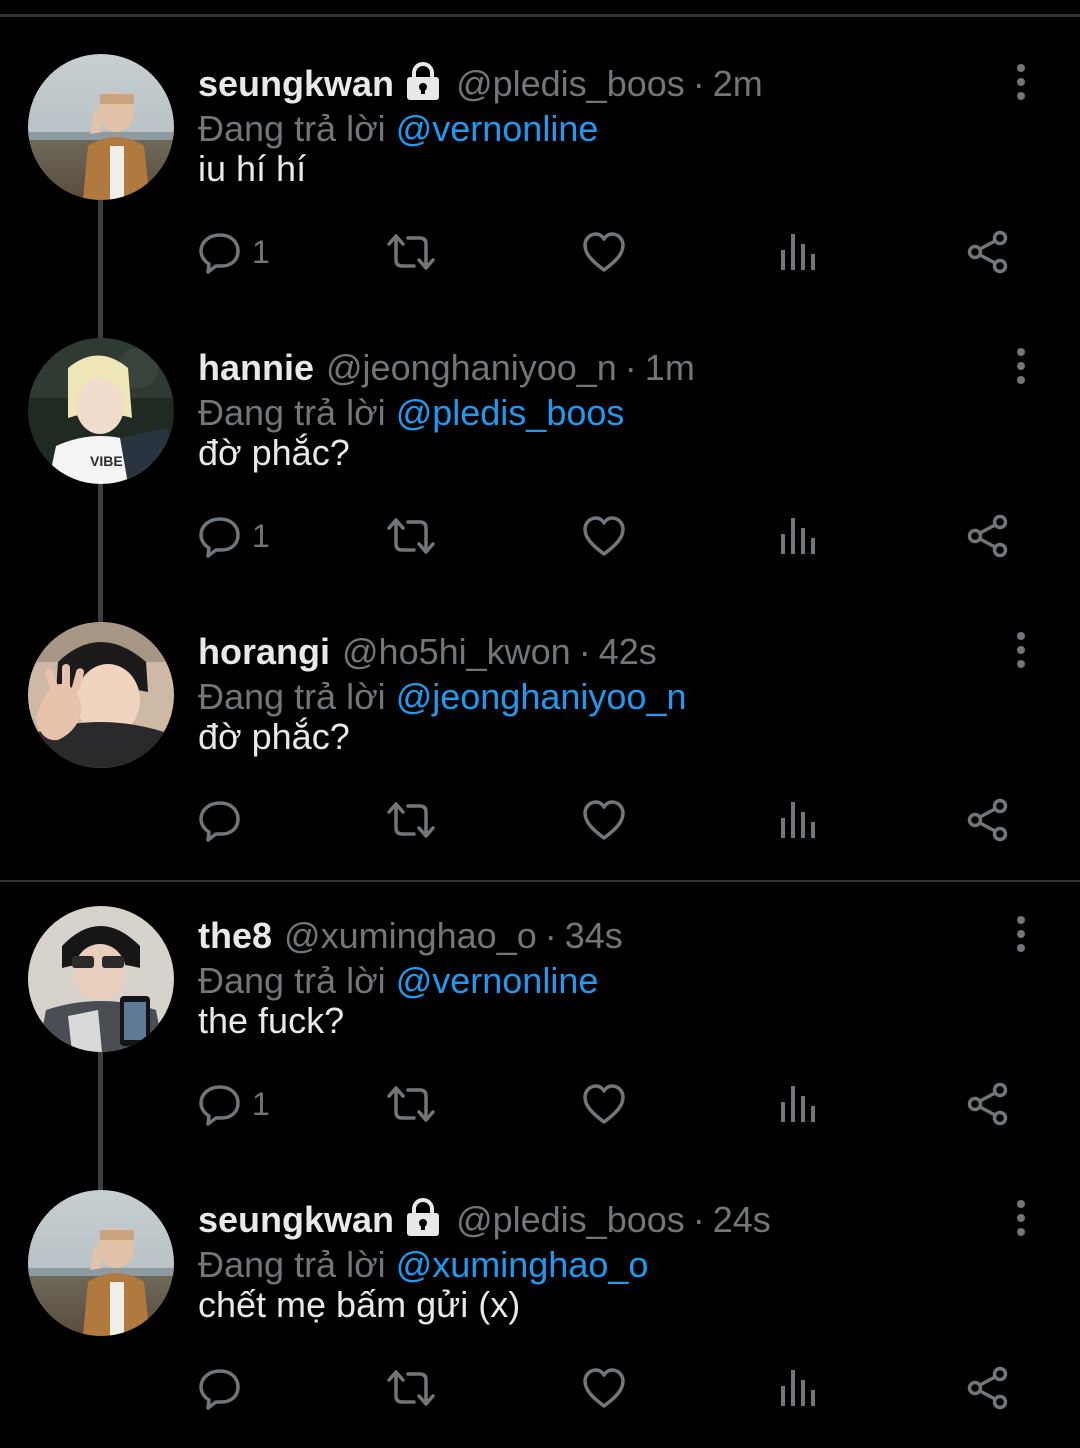  What do you see at coordinates (594, 936) in the screenshot?
I see `timestamp: 34s` at bounding box center [594, 936].